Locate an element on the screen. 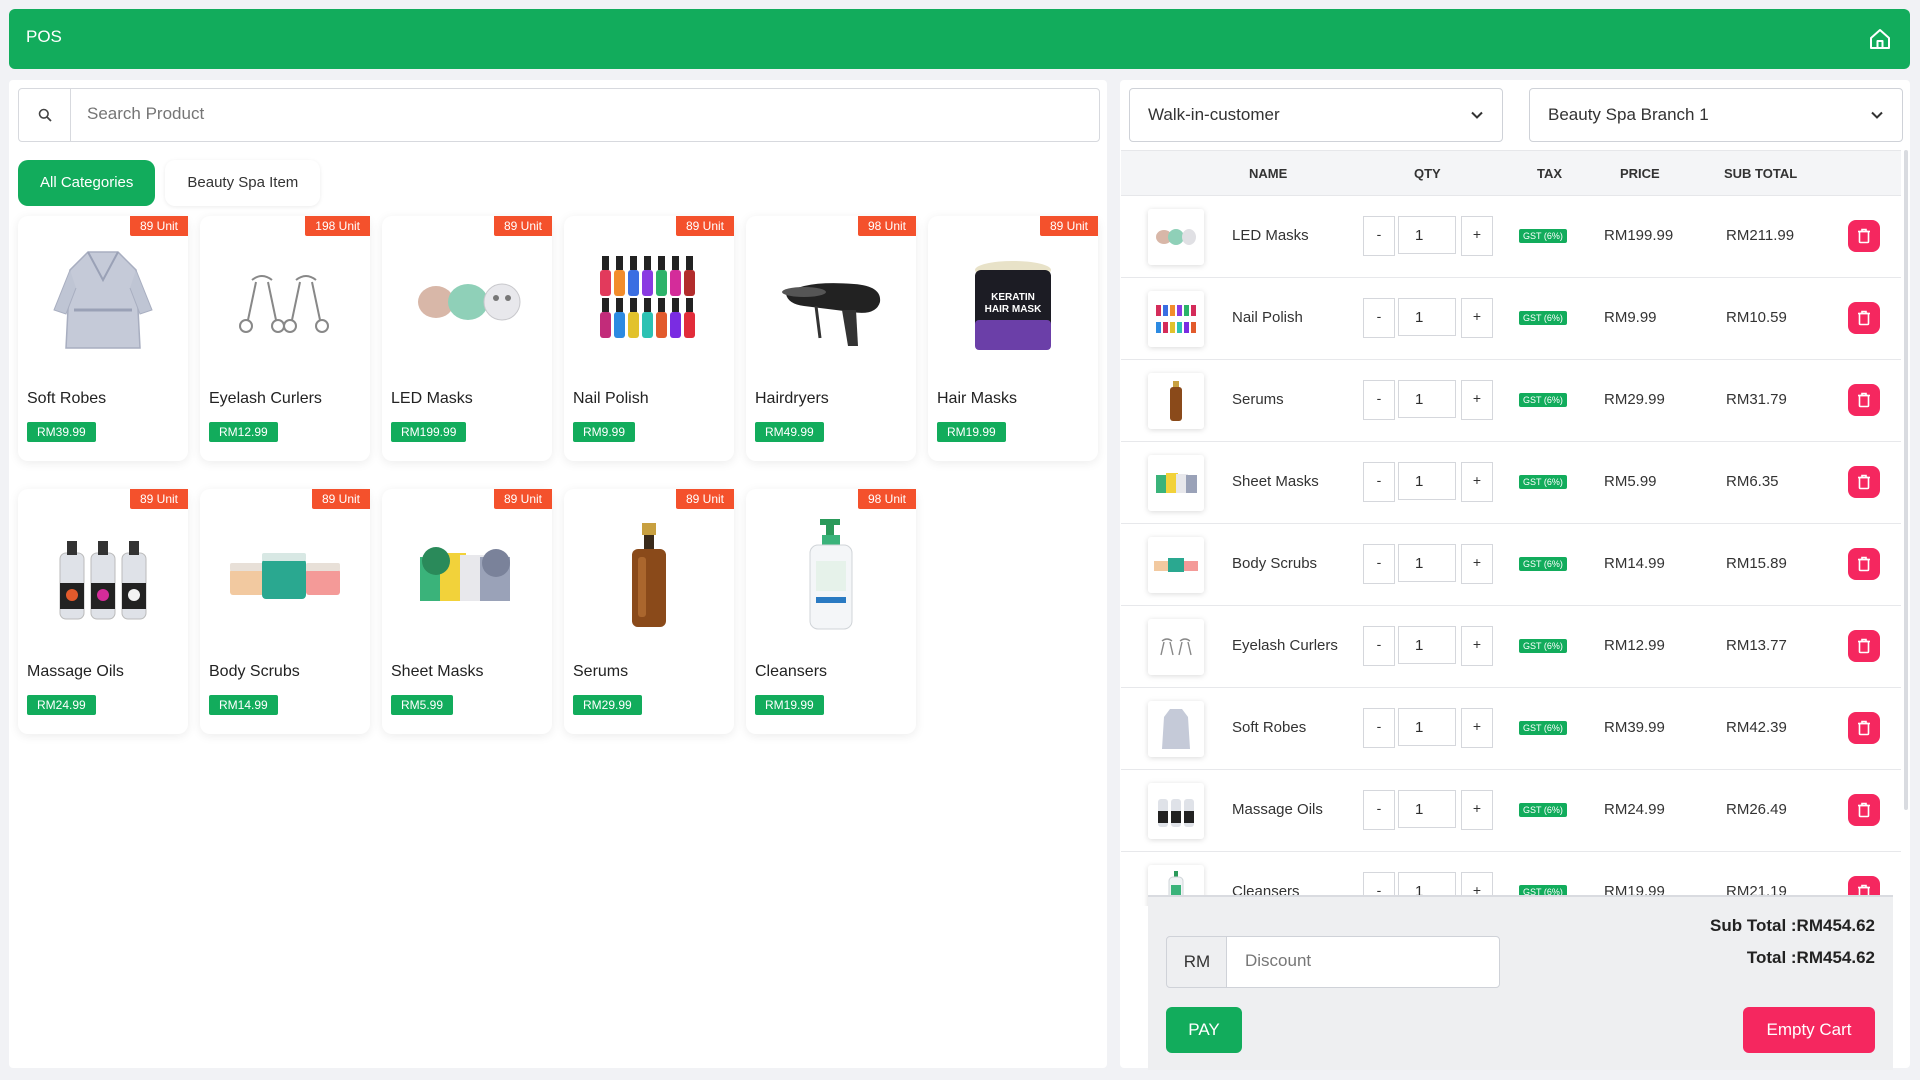 The width and height of the screenshot is (1920, 1080). discount-input is located at coordinates (1370, 961).